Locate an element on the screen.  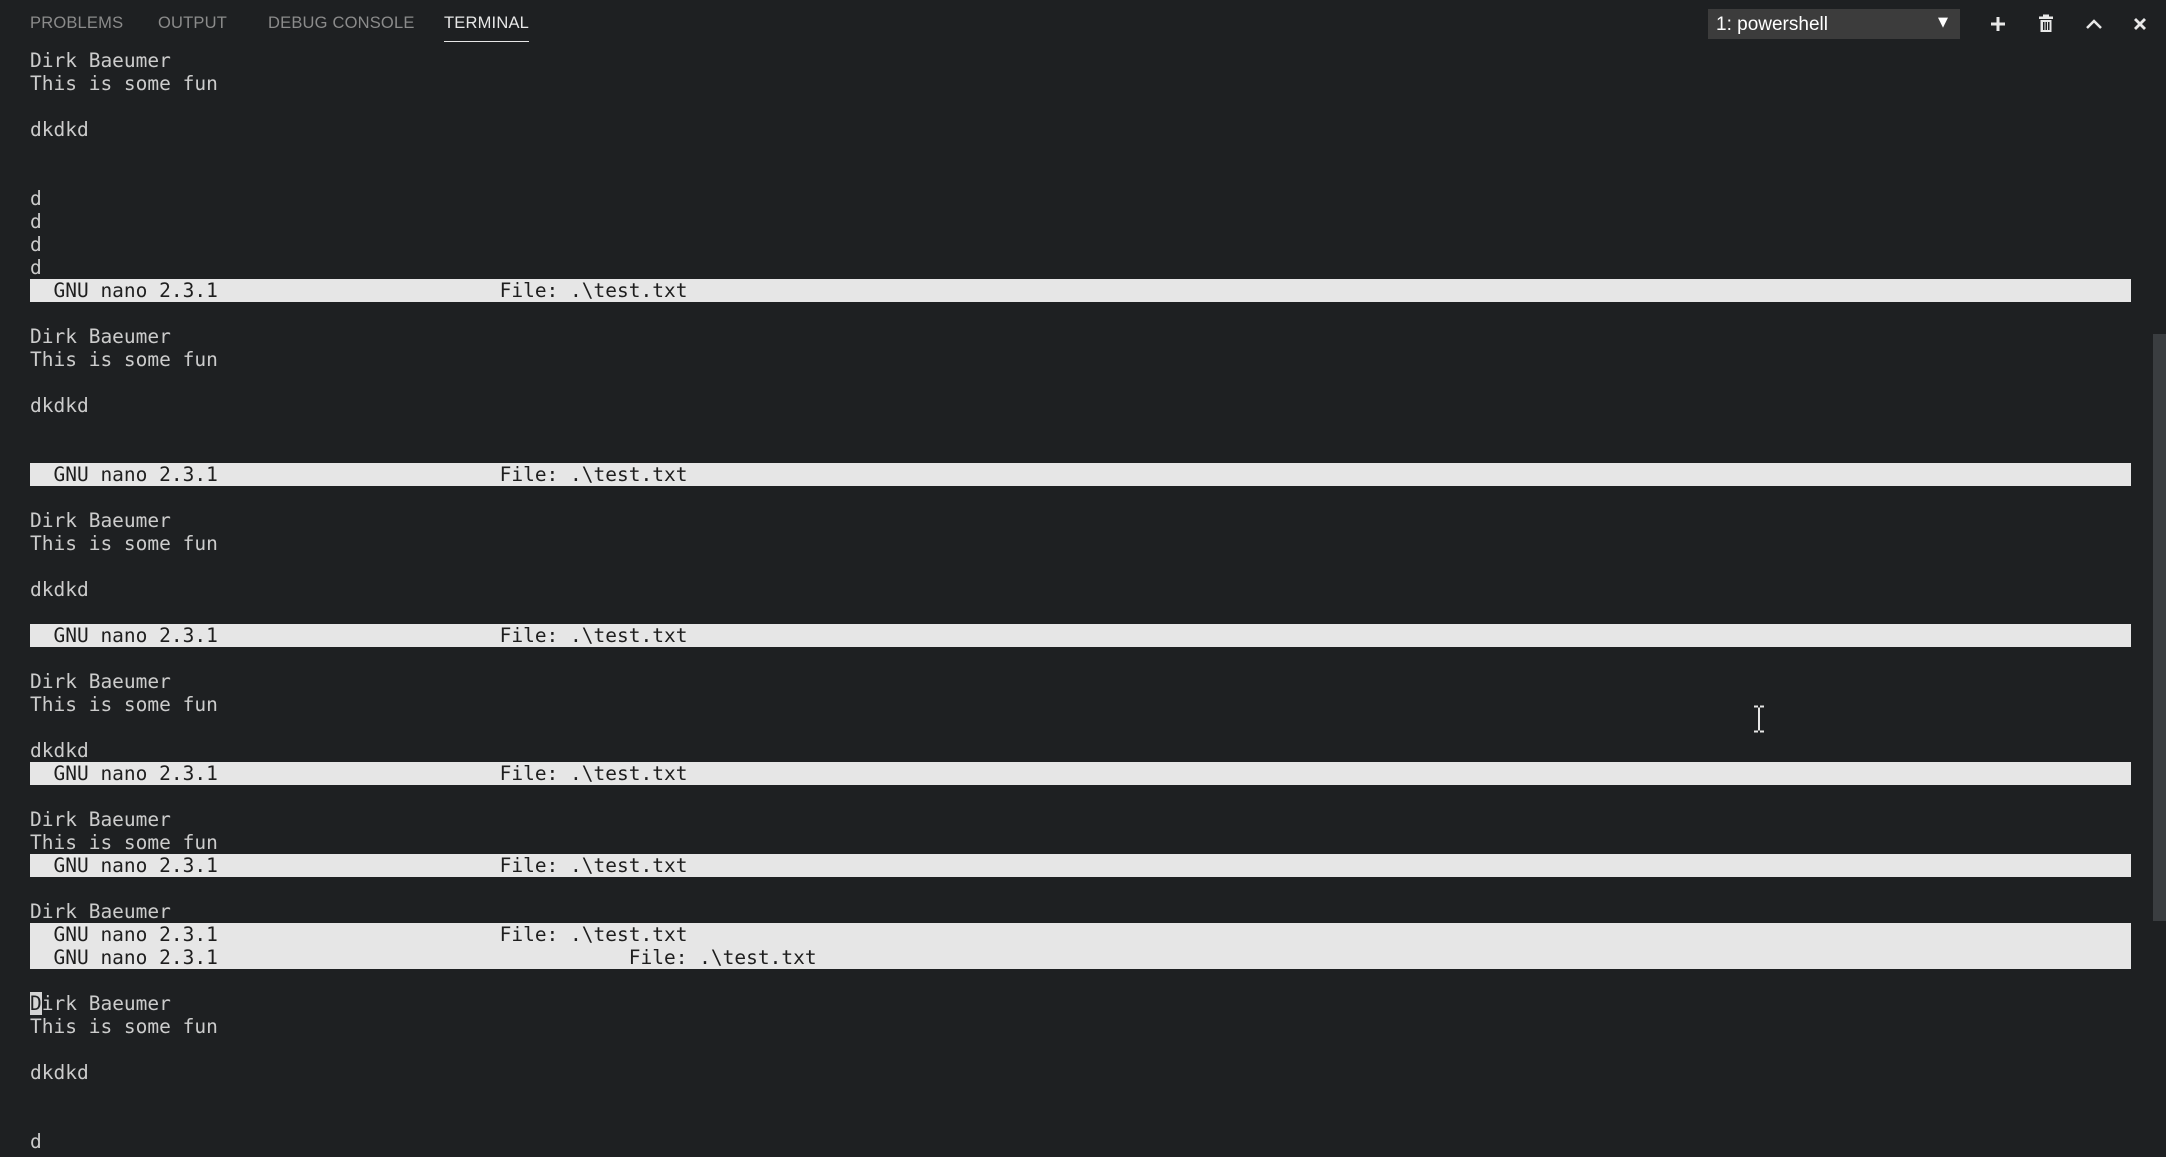
tab-problems: PROBLEMS is located at coordinates (76, 23).